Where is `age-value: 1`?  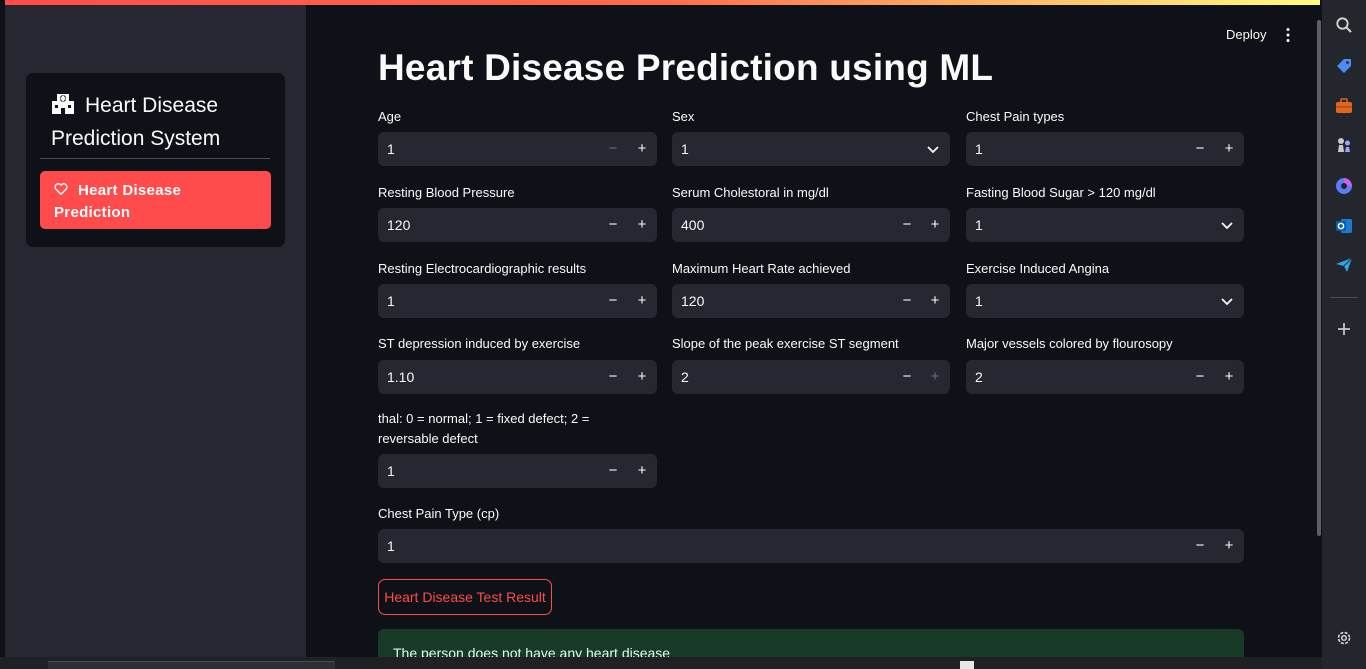 age-value: 1 is located at coordinates (391, 149).